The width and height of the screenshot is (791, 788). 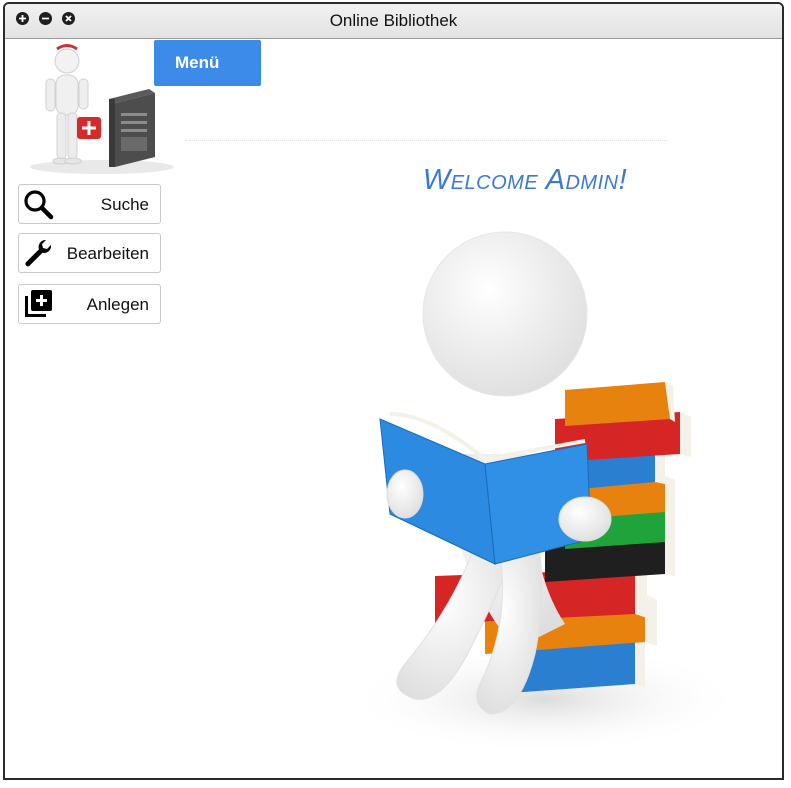 What do you see at coordinates (117, 304) in the screenshot?
I see `sidebar-item-label: Anlegen` at bounding box center [117, 304].